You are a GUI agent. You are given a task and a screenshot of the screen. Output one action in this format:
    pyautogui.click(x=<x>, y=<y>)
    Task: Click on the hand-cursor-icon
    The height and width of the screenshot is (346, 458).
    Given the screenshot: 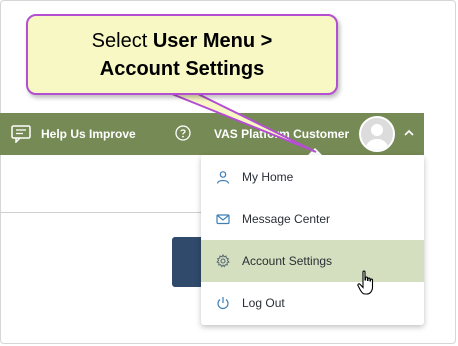 What is the action you would take?
    pyautogui.click(x=365, y=282)
    